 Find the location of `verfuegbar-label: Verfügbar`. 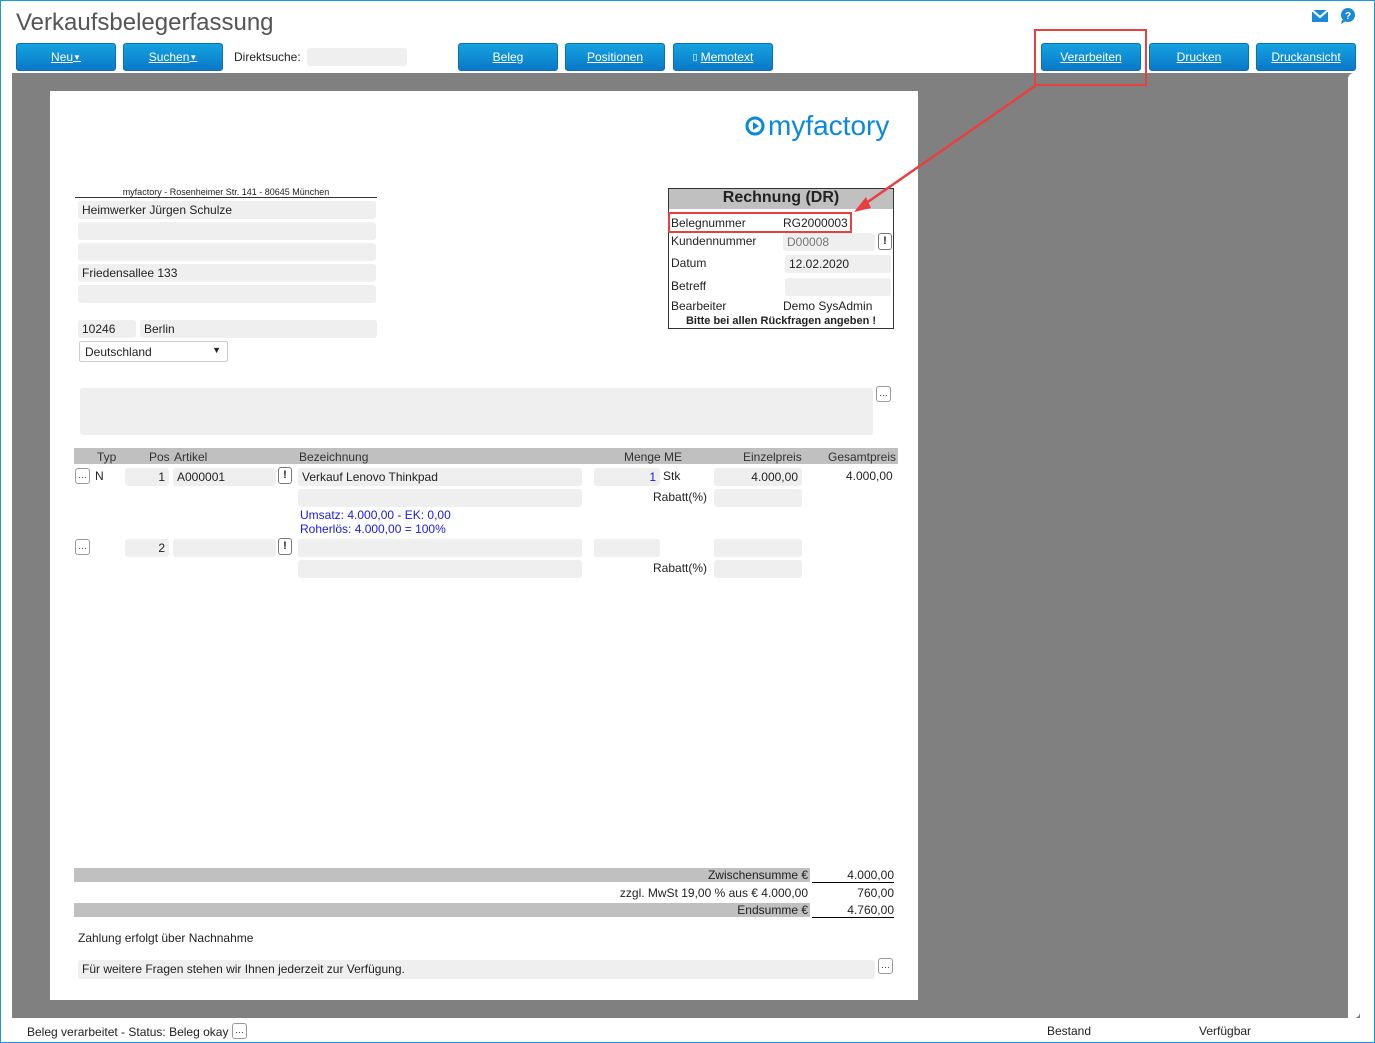

verfuegbar-label: Verfügbar is located at coordinates (1225, 1031).